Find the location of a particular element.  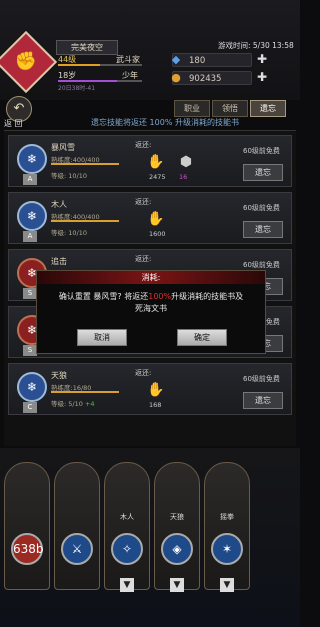

confirm-dialog: 消耗: 确认重置 暴风雪? 将返还100%升级消耗的技能书及死海文书 取消 确定 is located at coordinates (151, 312).